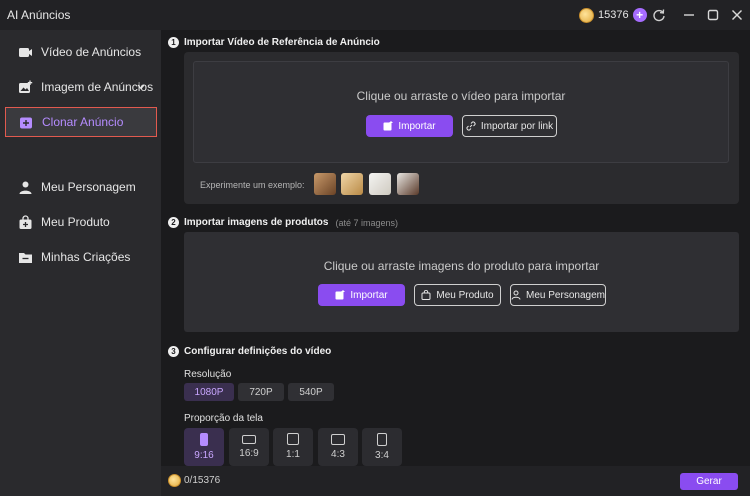  What do you see at coordinates (204, 447) in the screenshot?
I see `ratio-option-9-16: 9:16` at bounding box center [204, 447].